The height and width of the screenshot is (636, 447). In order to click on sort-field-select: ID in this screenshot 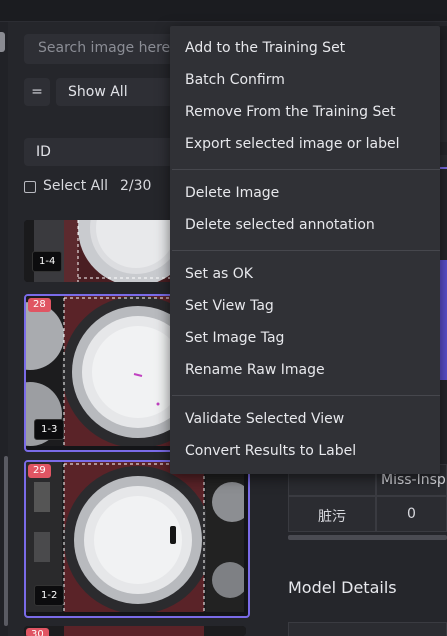, I will do `click(99, 152)`.